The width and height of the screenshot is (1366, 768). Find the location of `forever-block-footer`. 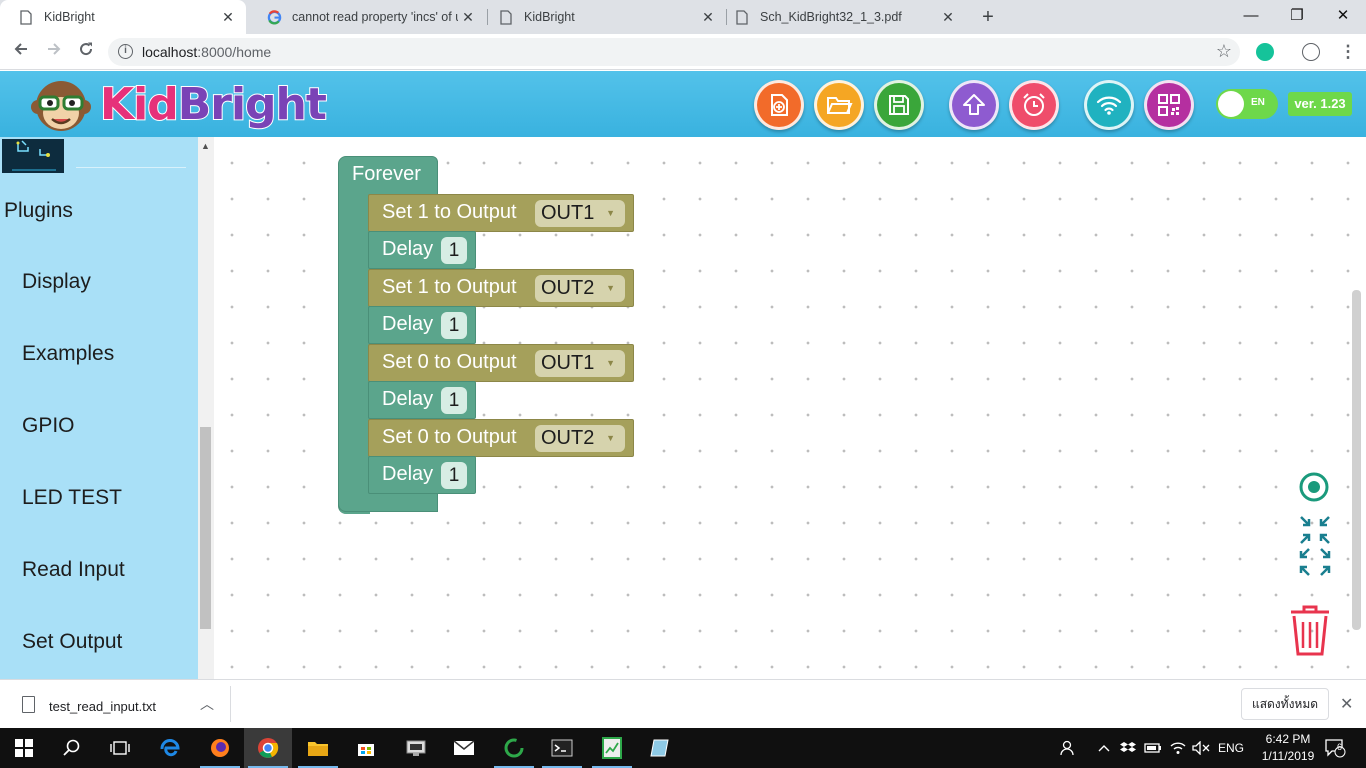

forever-block-footer is located at coordinates (388, 503).